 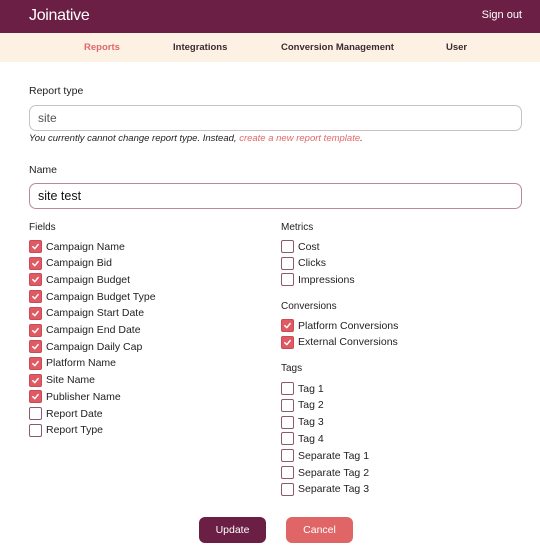 What do you see at coordinates (334, 489) in the screenshot?
I see `checkbox-label: Separate Tag 3` at bounding box center [334, 489].